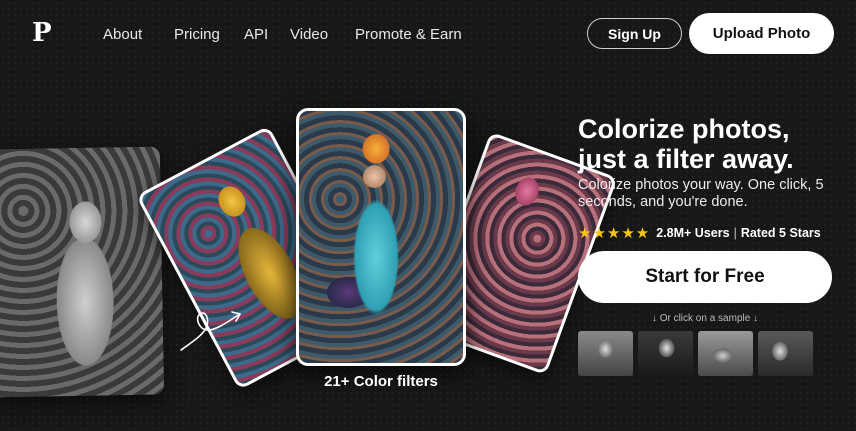 This screenshot has height=431, width=856. What do you see at coordinates (761, 33) in the screenshot?
I see `upload-photo-button: Upload Photo` at bounding box center [761, 33].